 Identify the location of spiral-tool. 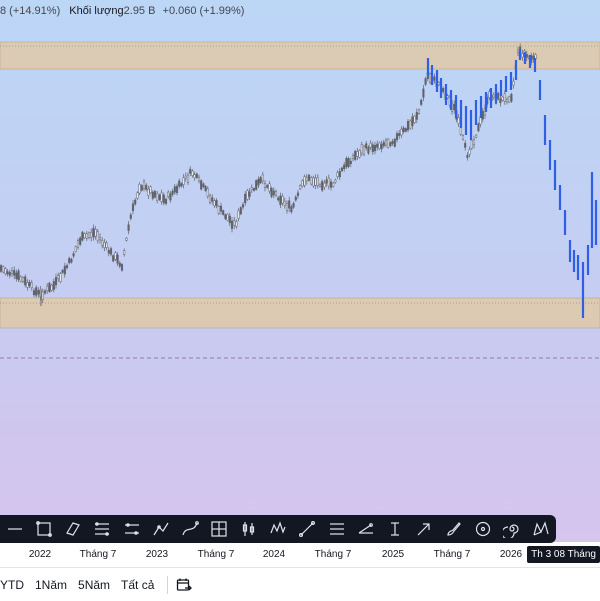
(512, 529).